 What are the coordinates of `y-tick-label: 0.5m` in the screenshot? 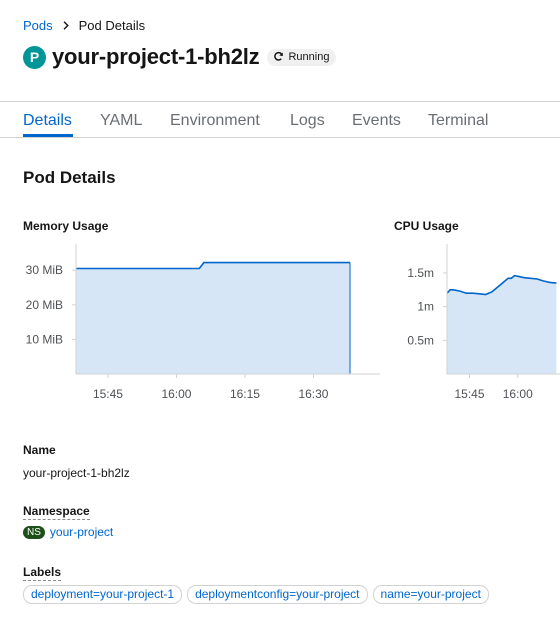 It's located at (420, 340).